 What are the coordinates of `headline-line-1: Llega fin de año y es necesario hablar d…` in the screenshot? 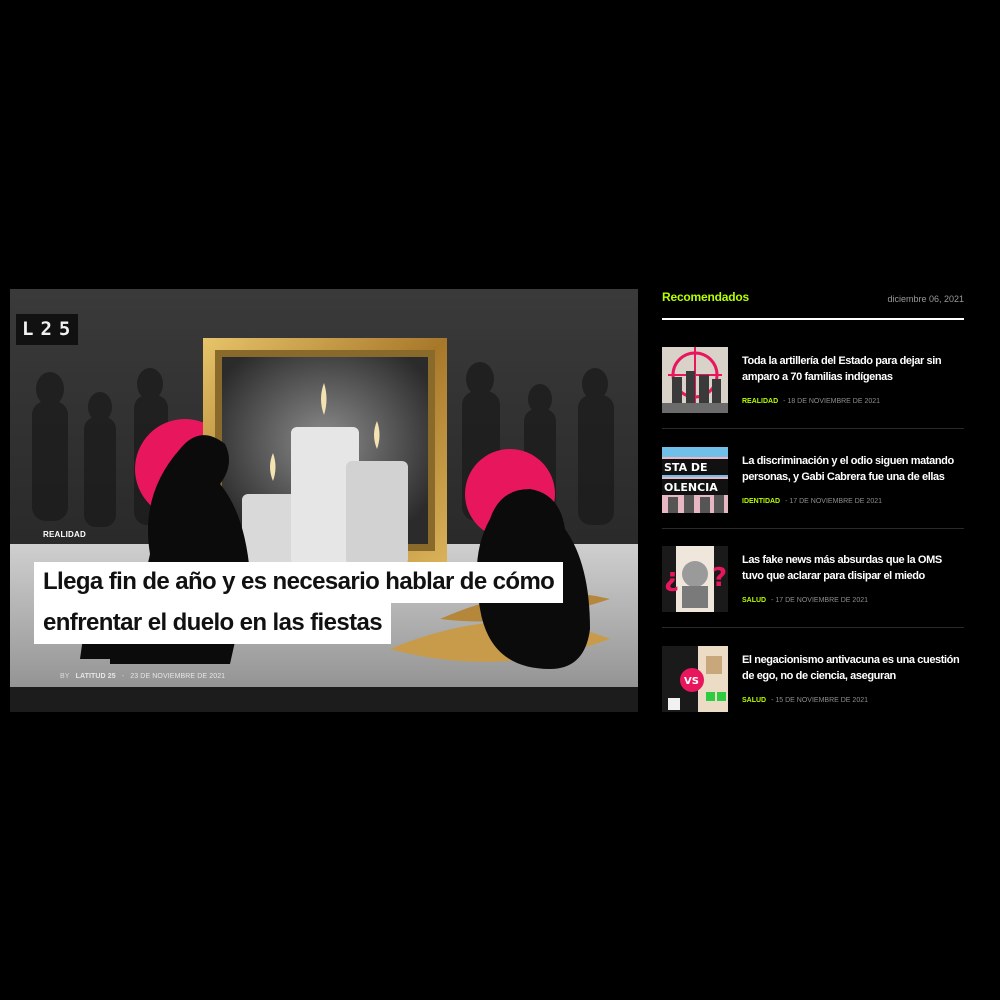 It's located at (299, 582).